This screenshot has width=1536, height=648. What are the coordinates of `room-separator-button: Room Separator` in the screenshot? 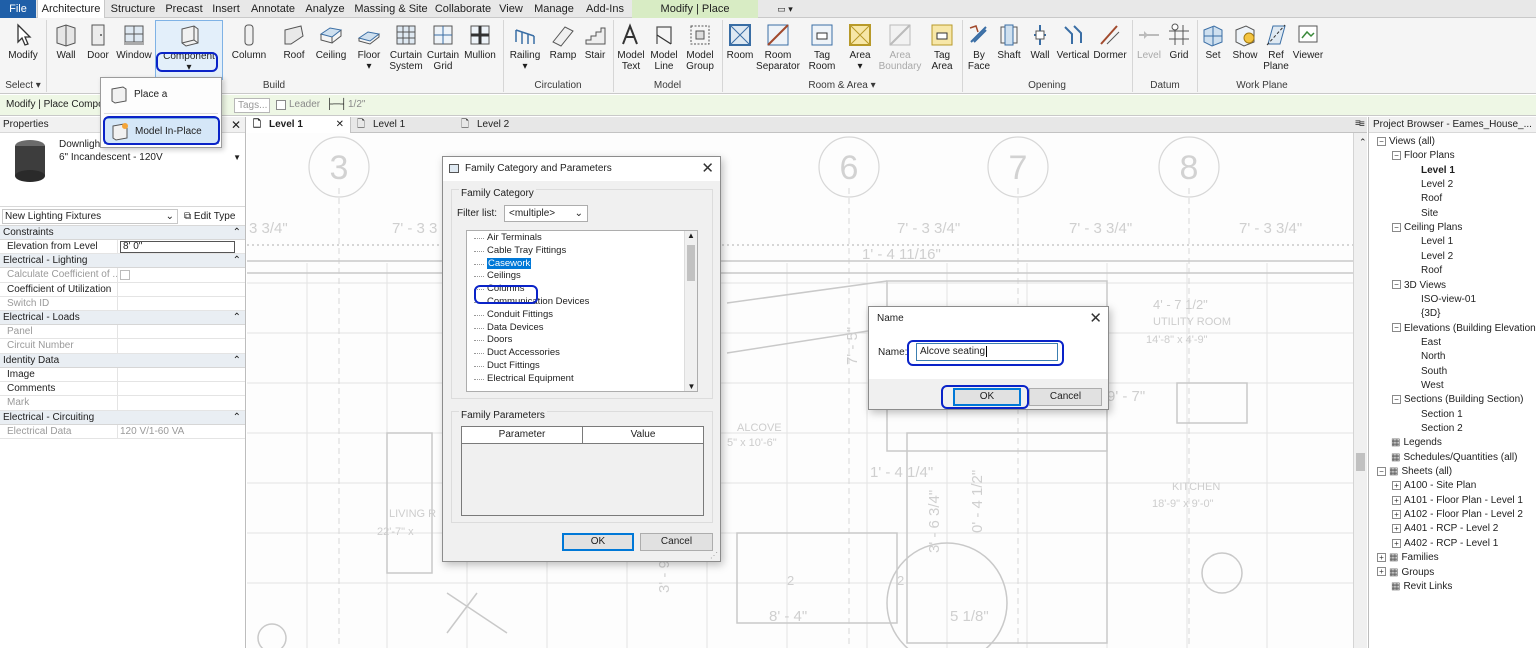 It's located at (778, 50).